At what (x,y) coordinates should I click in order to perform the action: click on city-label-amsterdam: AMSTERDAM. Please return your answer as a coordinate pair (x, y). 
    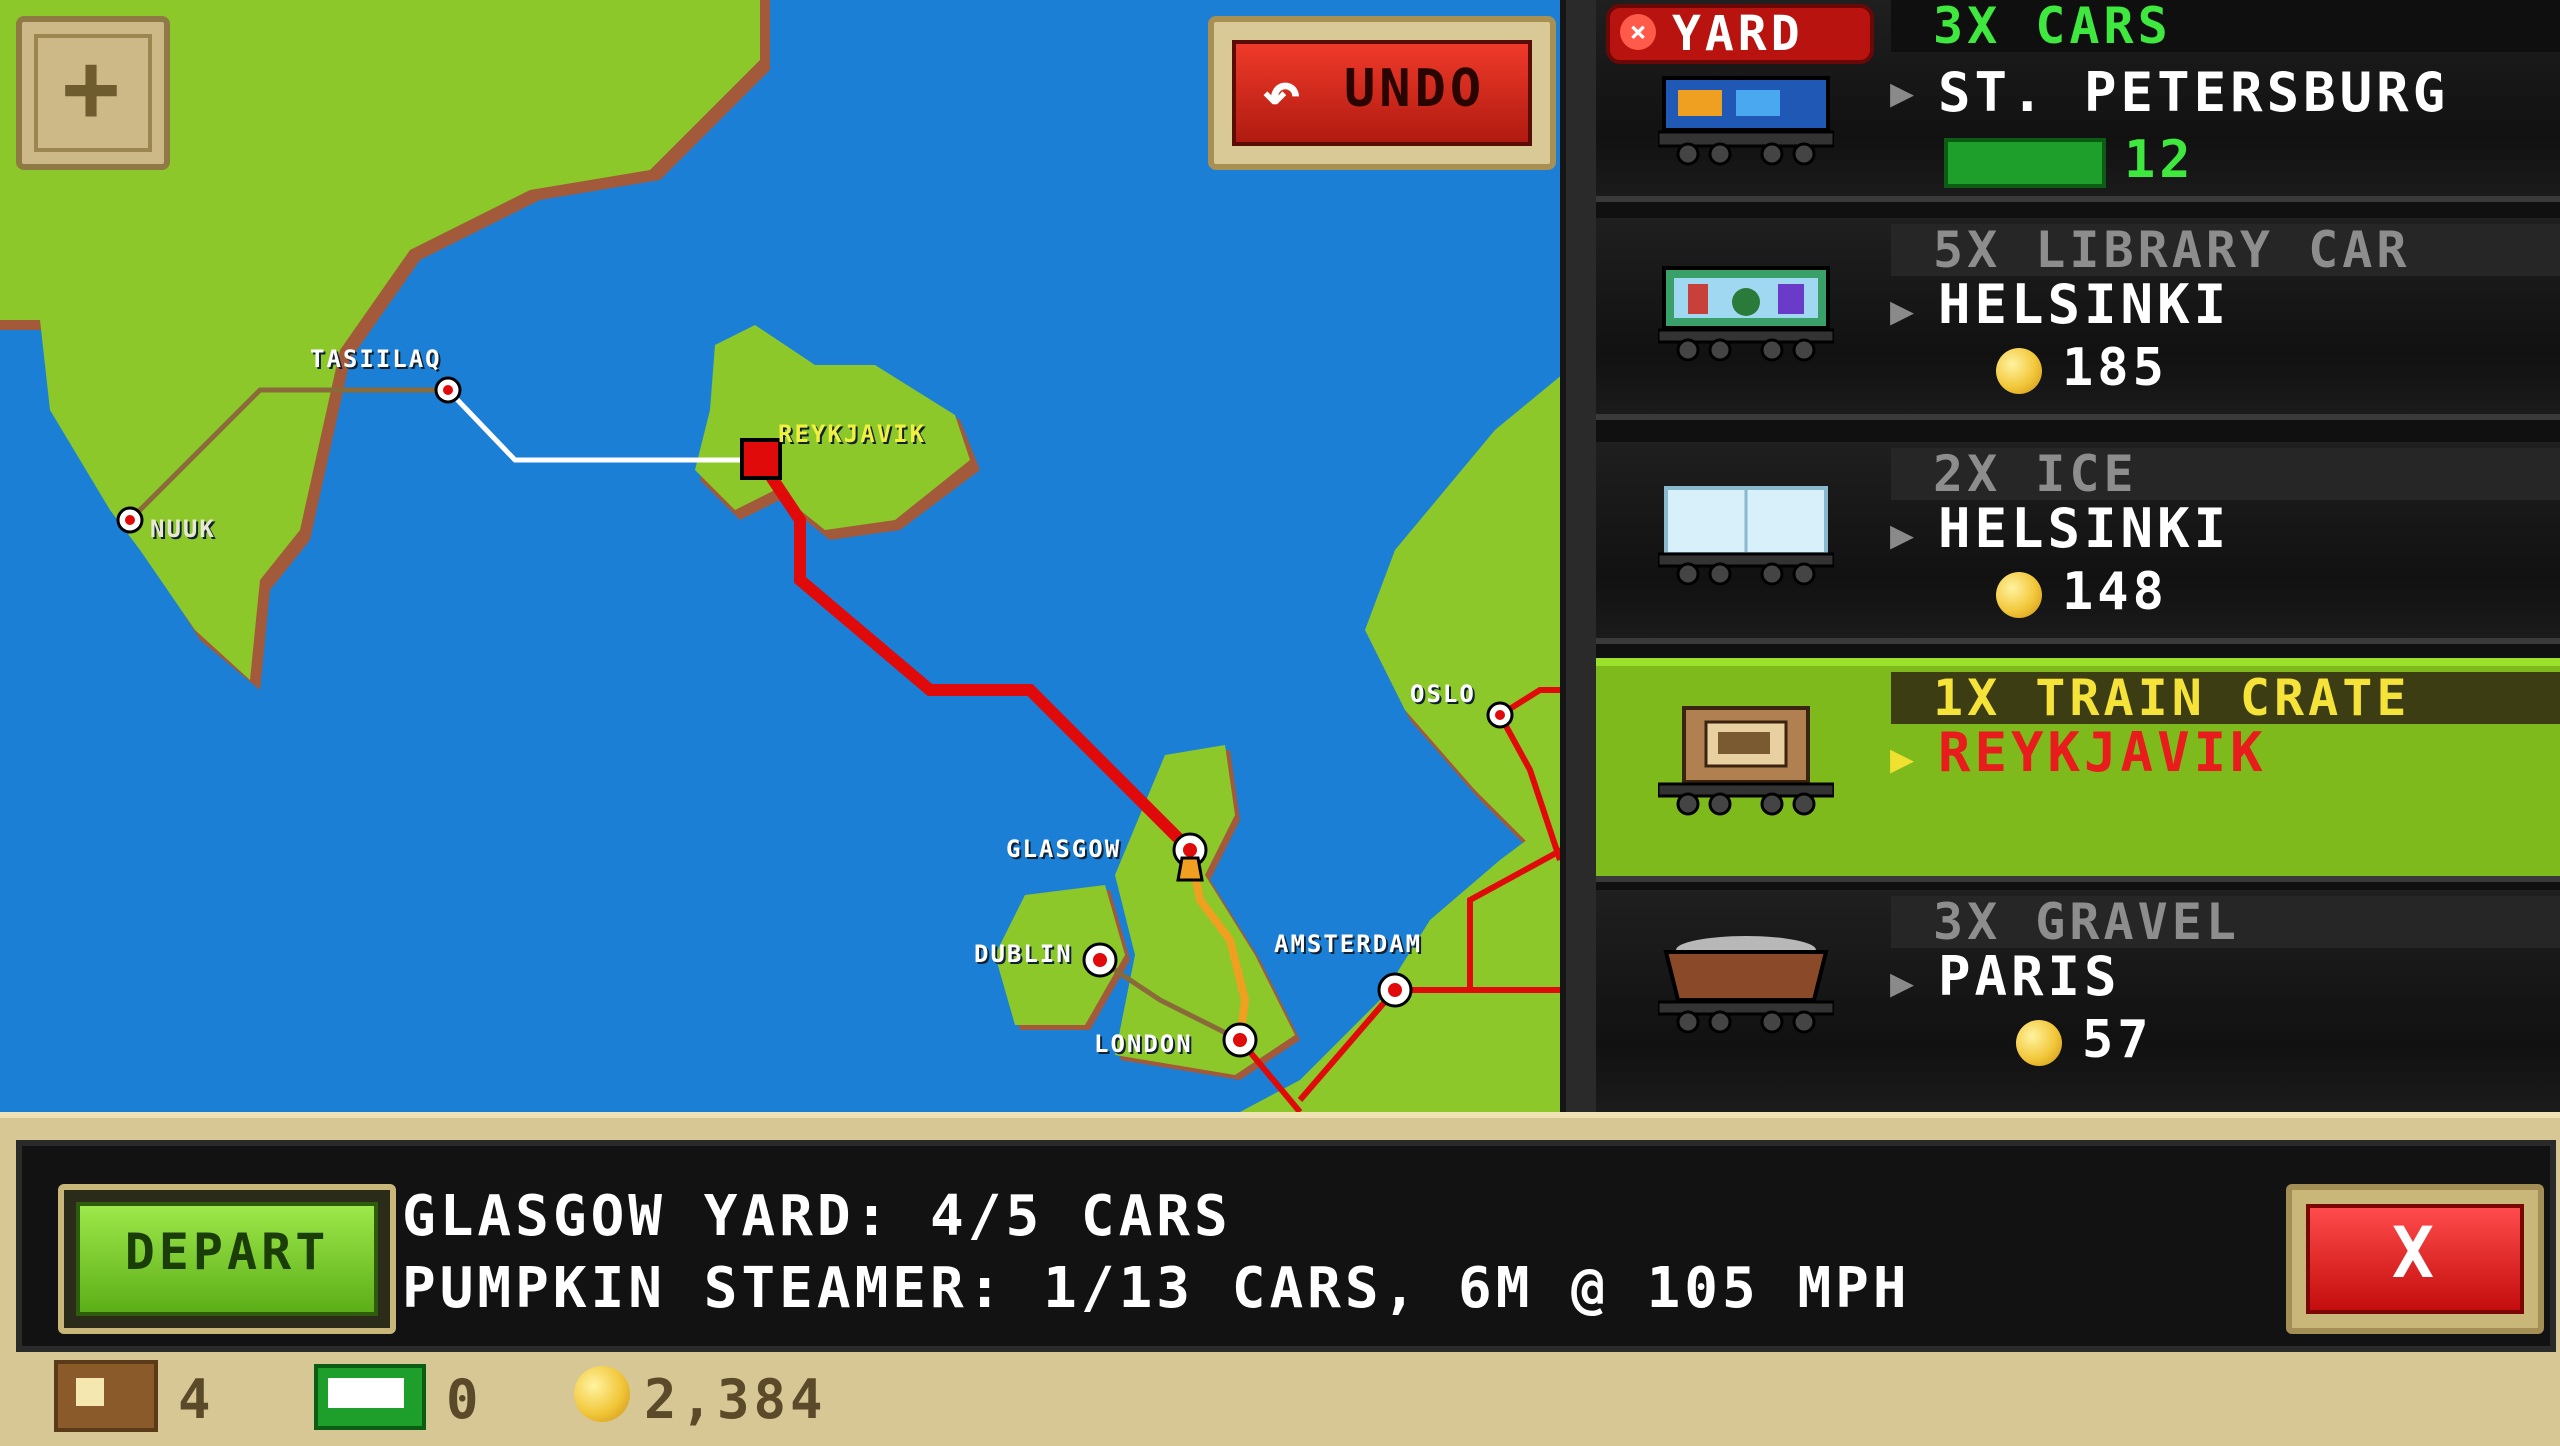
    Looking at the image, I should click on (1348, 944).